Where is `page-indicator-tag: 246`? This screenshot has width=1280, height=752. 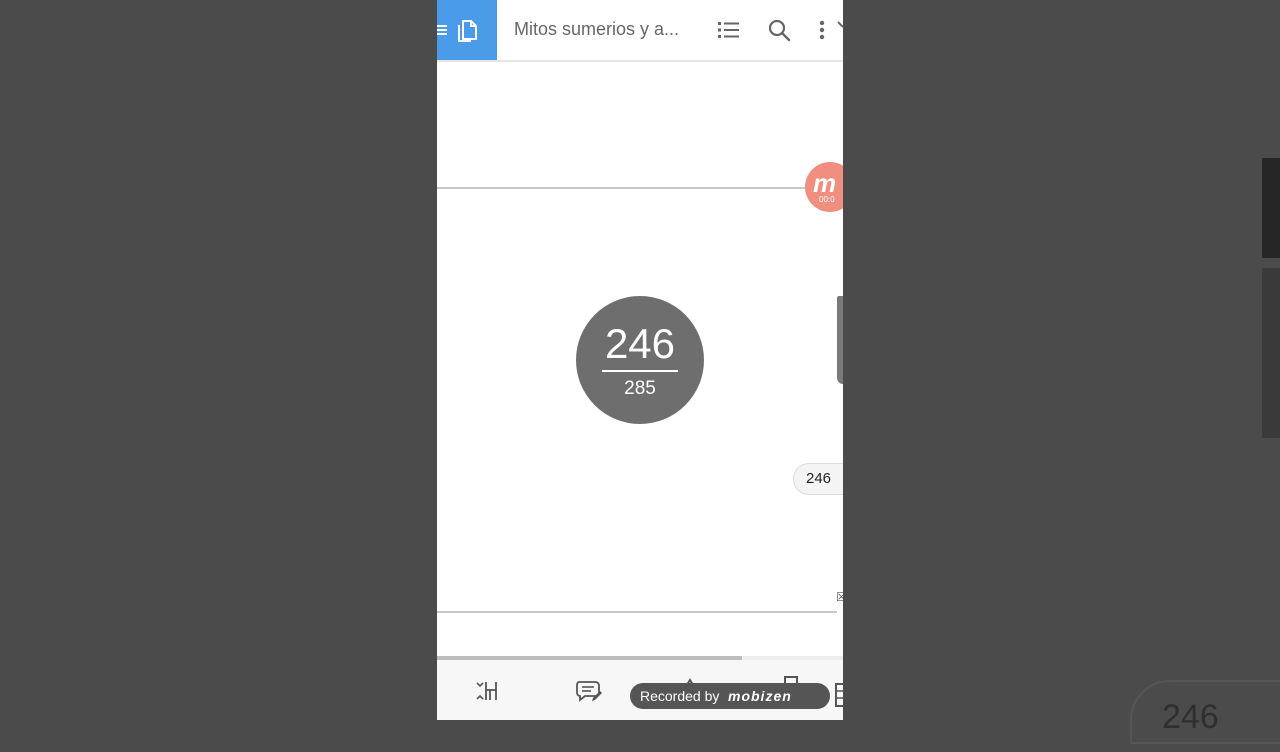 page-indicator-tag: 246 is located at coordinates (818, 479).